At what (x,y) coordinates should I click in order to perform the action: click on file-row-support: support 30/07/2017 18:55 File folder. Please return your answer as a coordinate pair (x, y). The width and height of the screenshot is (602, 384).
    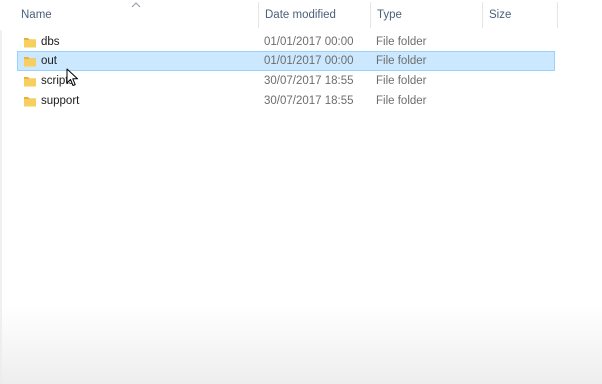
    Looking at the image, I should click on (286, 101).